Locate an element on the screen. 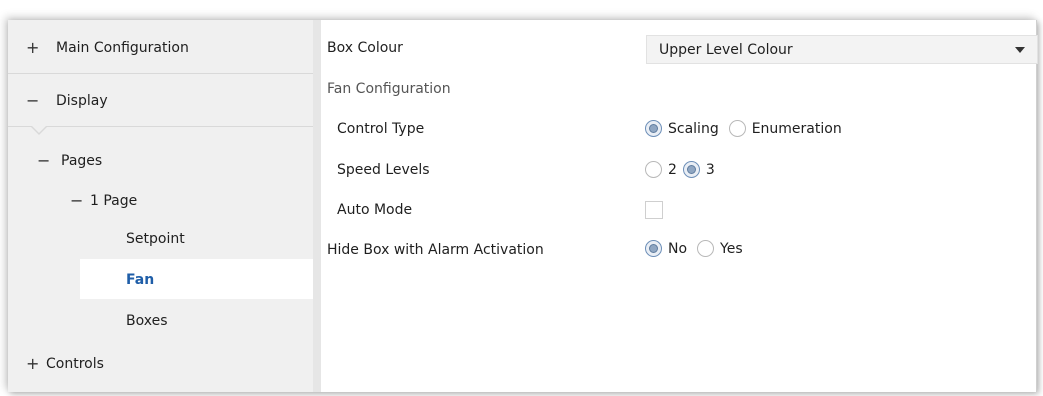 This screenshot has width=1043, height=396. box-colour-select: Upper Level Colour is located at coordinates (842, 49).